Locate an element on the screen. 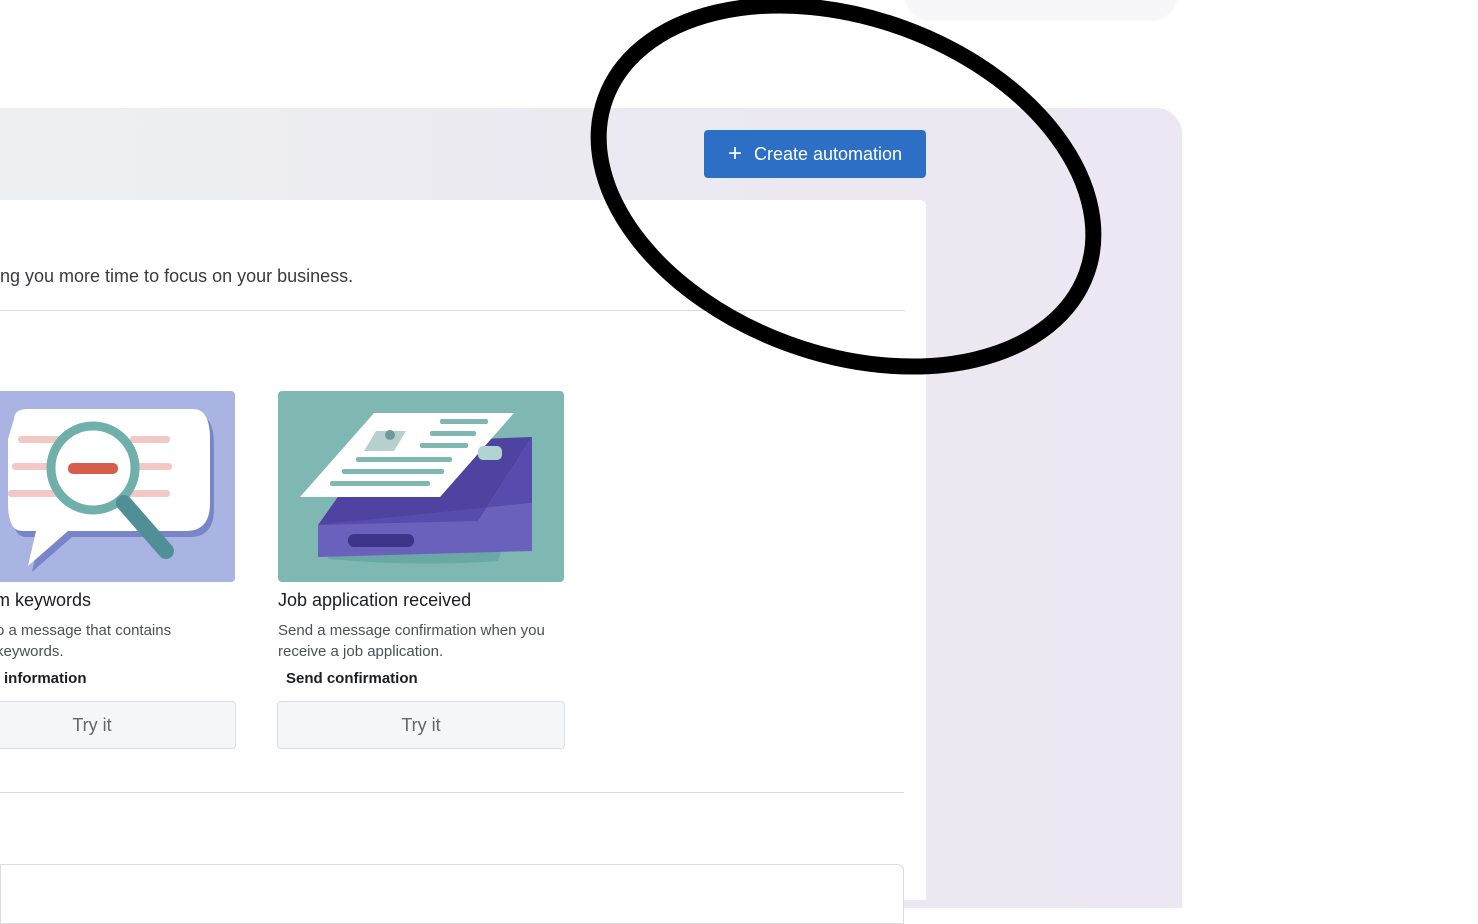 This screenshot has height=924, width=1478. template-title: Job application received is located at coordinates (375, 600).